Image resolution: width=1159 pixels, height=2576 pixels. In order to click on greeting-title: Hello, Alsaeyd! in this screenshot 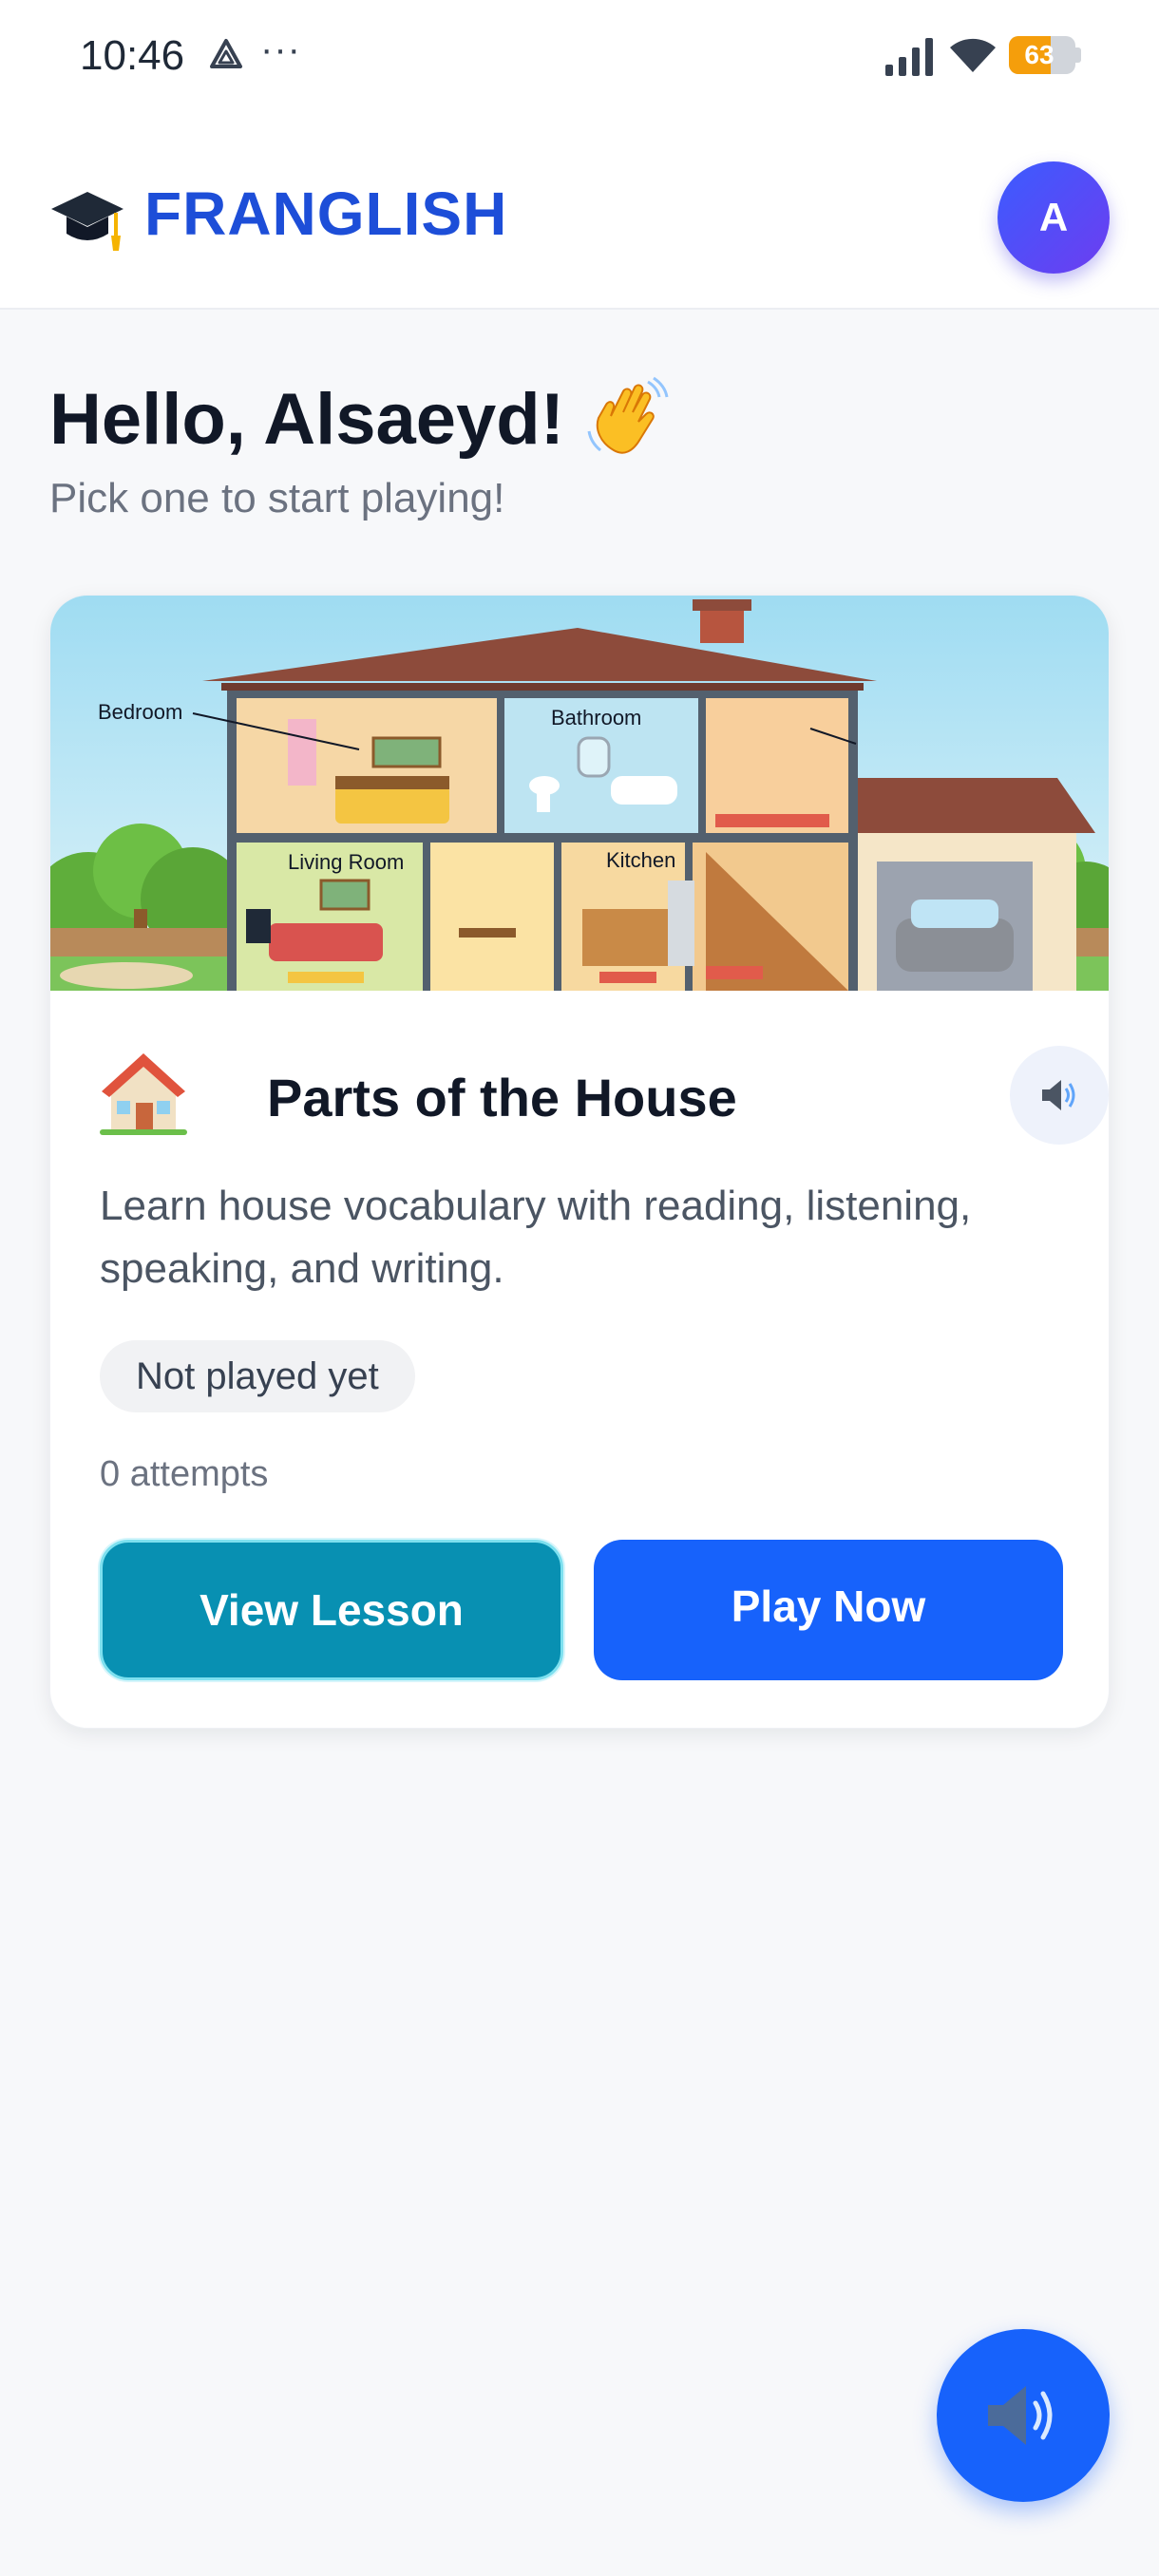, I will do `click(360, 419)`.